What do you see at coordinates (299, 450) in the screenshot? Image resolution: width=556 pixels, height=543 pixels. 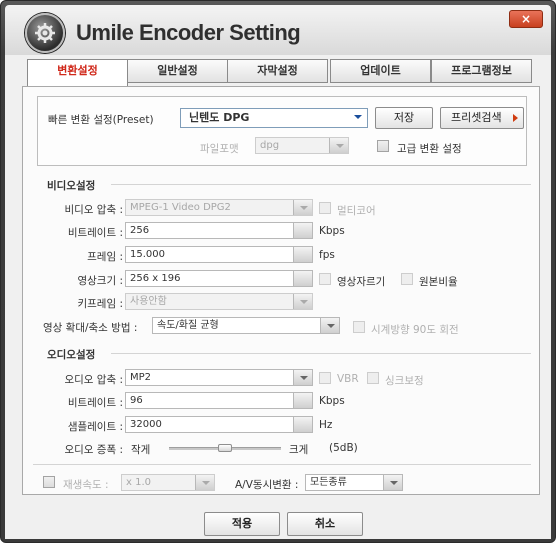 I see `amplify-max-label: 크게` at bounding box center [299, 450].